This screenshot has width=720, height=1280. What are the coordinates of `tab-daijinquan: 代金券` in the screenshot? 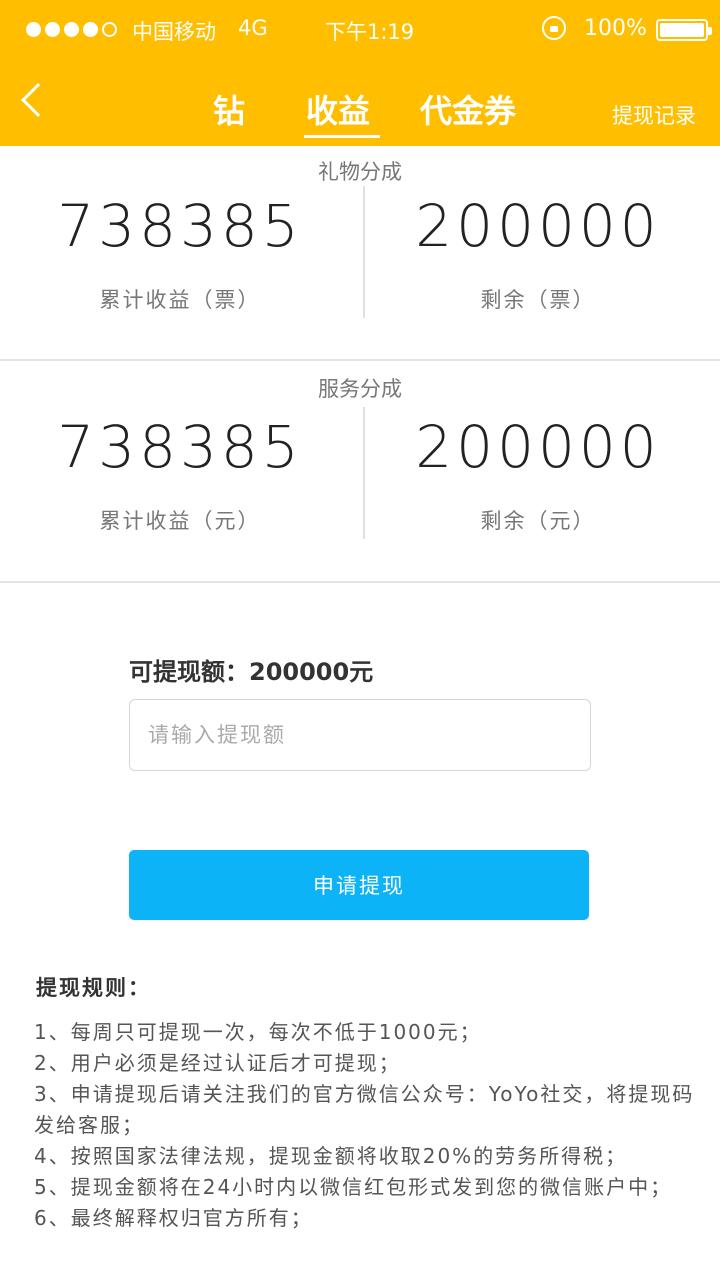 It's located at (468, 109).